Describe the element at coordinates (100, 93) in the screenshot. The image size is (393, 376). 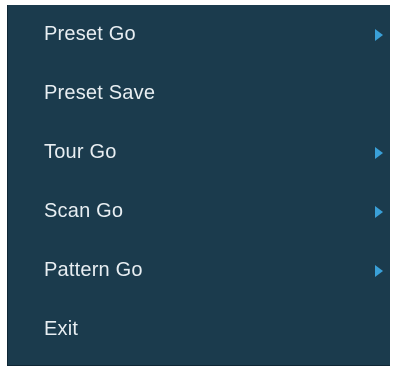
I see `menu-item-label: Preset Save` at that location.